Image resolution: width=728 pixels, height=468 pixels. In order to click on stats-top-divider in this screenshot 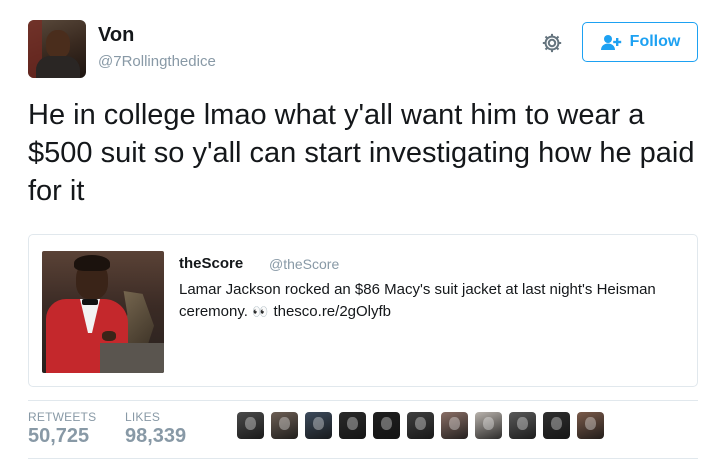, I will do `click(363, 400)`.